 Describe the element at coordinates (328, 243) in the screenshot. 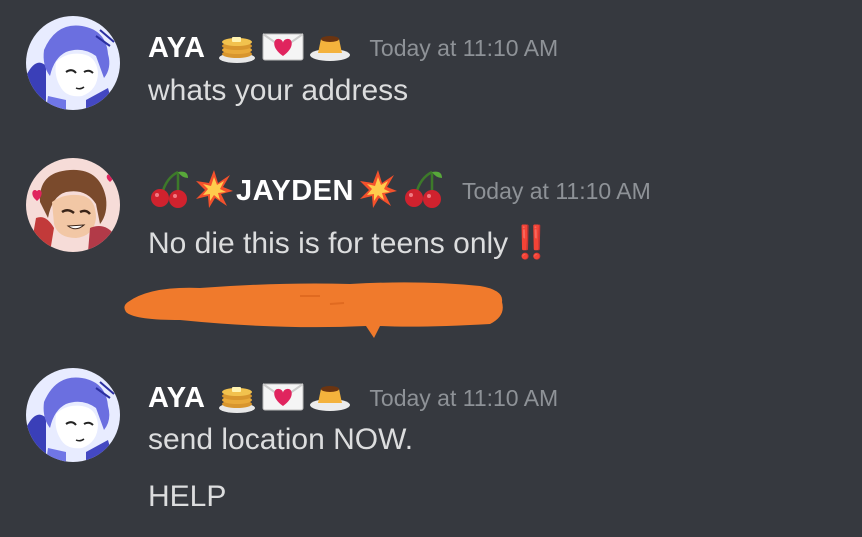

I see `message-text-content: No die this is for teens only` at that location.